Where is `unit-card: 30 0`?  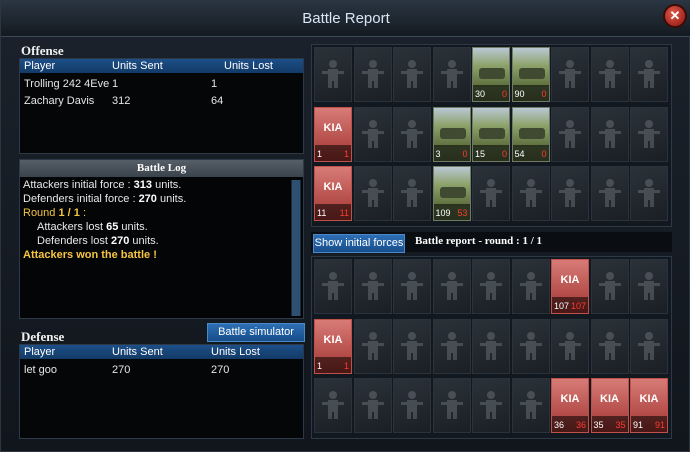
unit-card: 30 0 is located at coordinates (491, 74).